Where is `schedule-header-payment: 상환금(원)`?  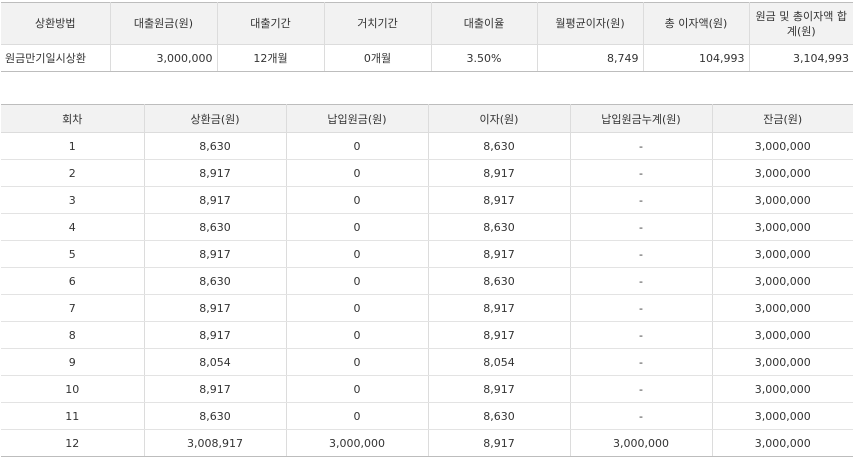 schedule-header-payment: 상환금(원) is located at coordinates (214, 118).